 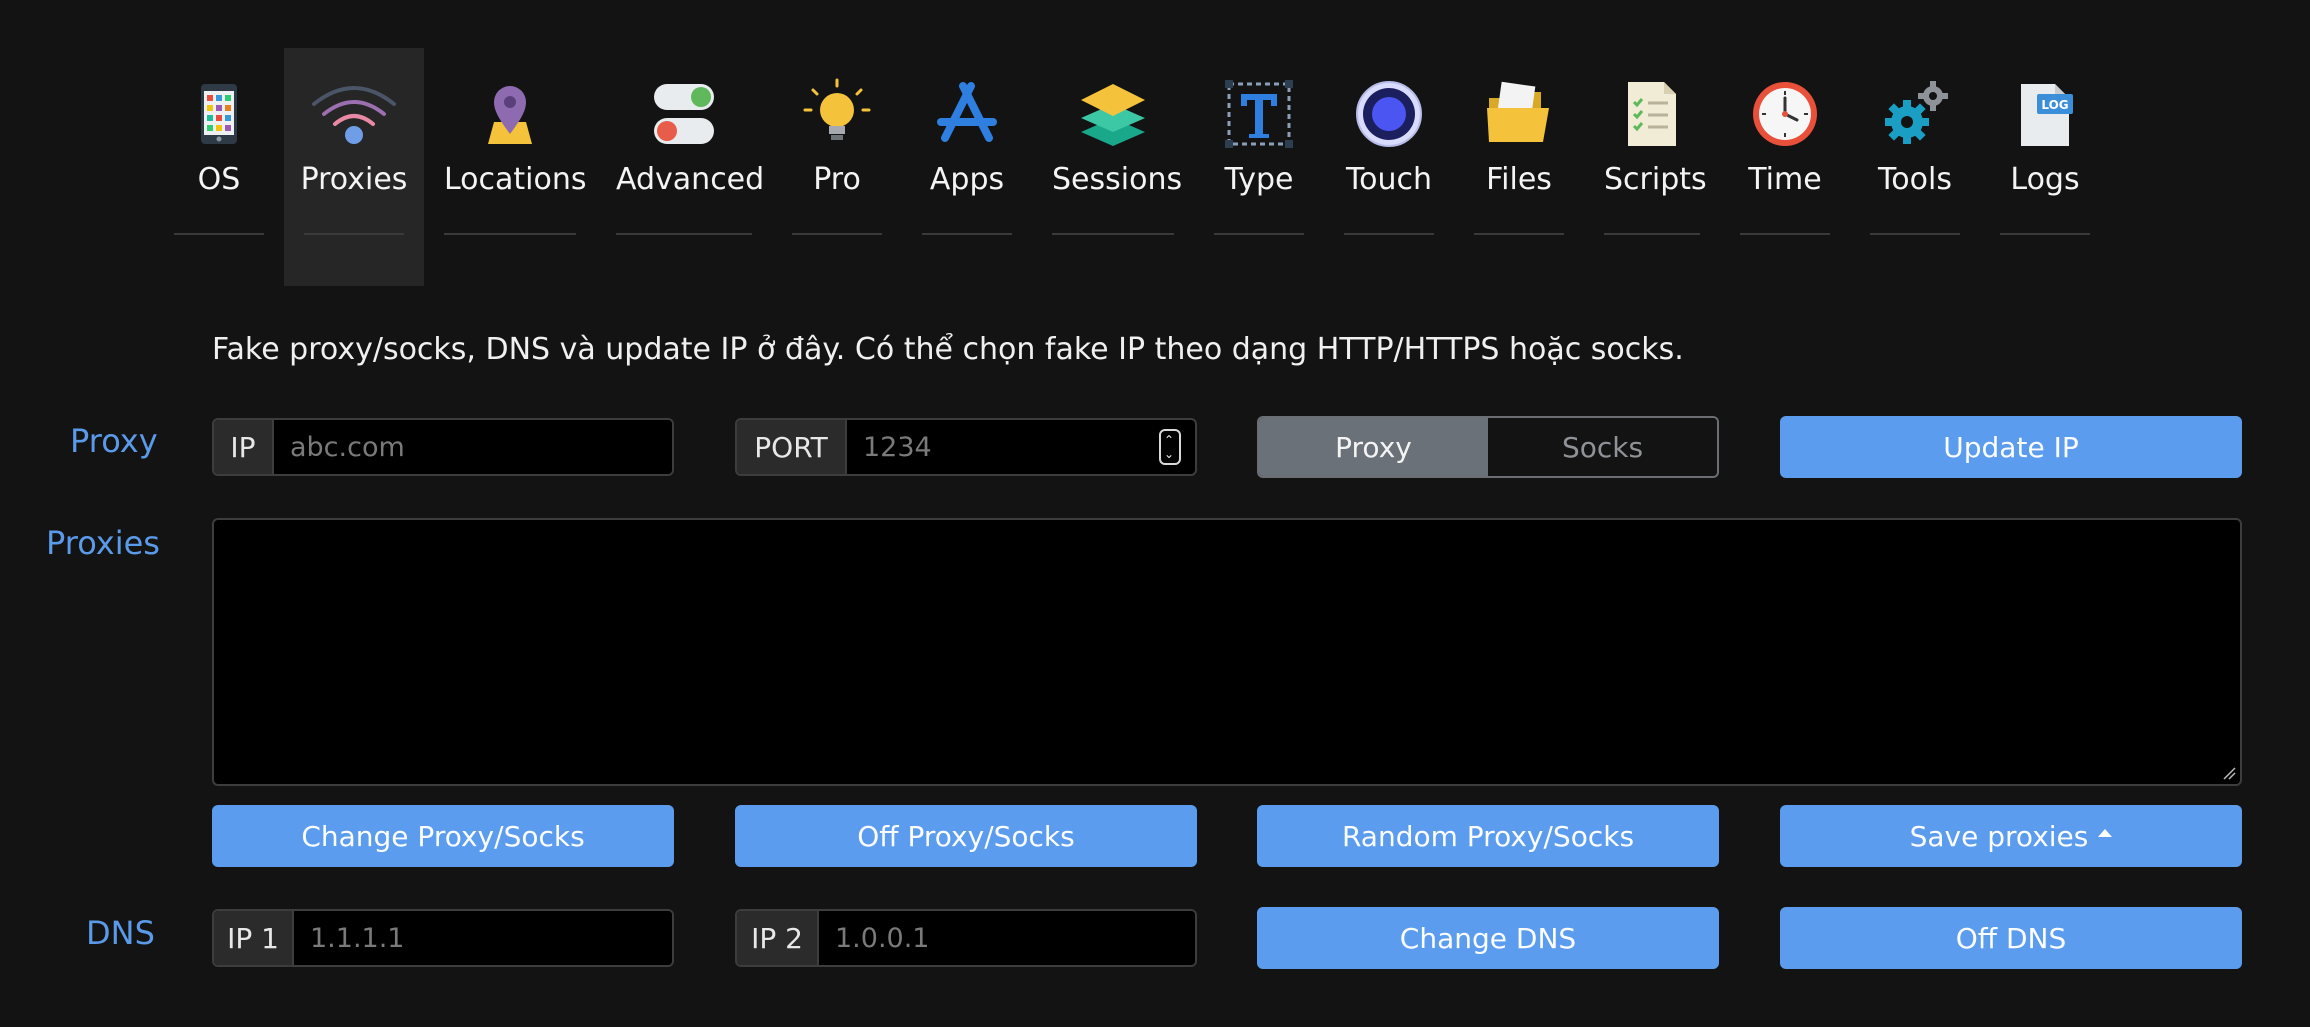 I want to click on proxy-mode-toggle: Proxy Socks, so click(x=1488, y=447).